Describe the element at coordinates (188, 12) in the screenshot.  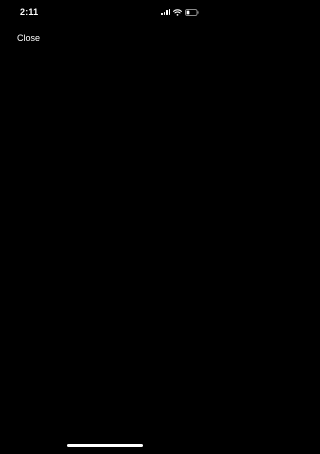
I see `battery-level-fill` at that location.